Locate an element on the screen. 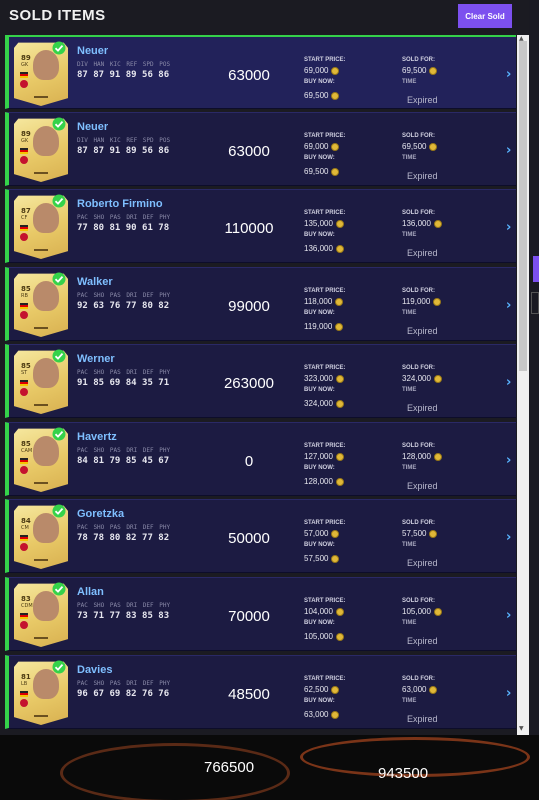 The height and width of the screenshot is (800, 539). player-name: Werner is located at coordinates (96, 359).